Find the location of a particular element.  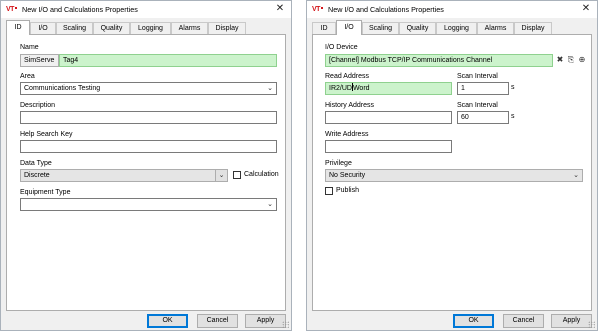

scan-interval-label: Scan Interval is located at coordinates (477, 76).